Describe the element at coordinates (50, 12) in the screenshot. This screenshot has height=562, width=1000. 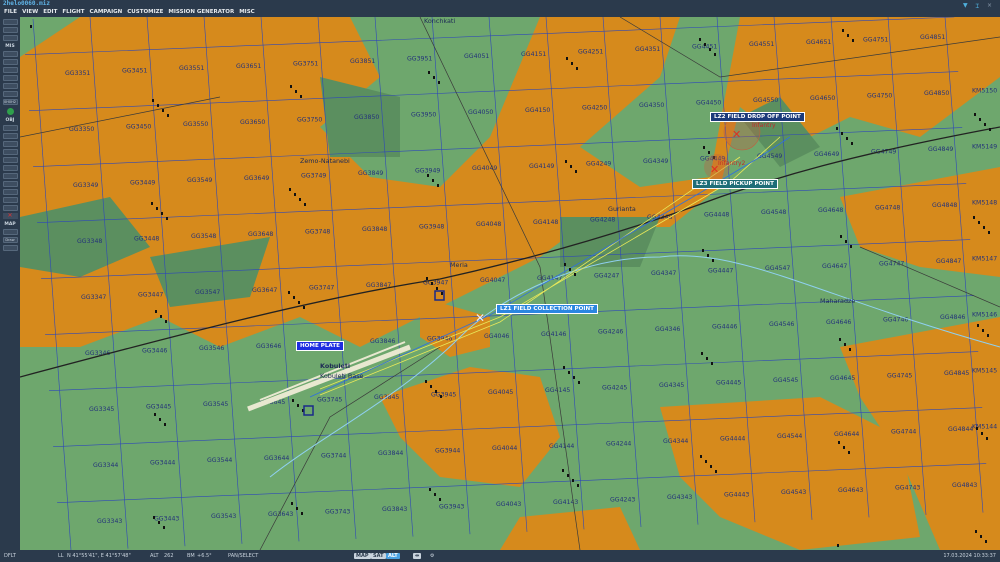
I see `menu-edit: EDIT` at that location.